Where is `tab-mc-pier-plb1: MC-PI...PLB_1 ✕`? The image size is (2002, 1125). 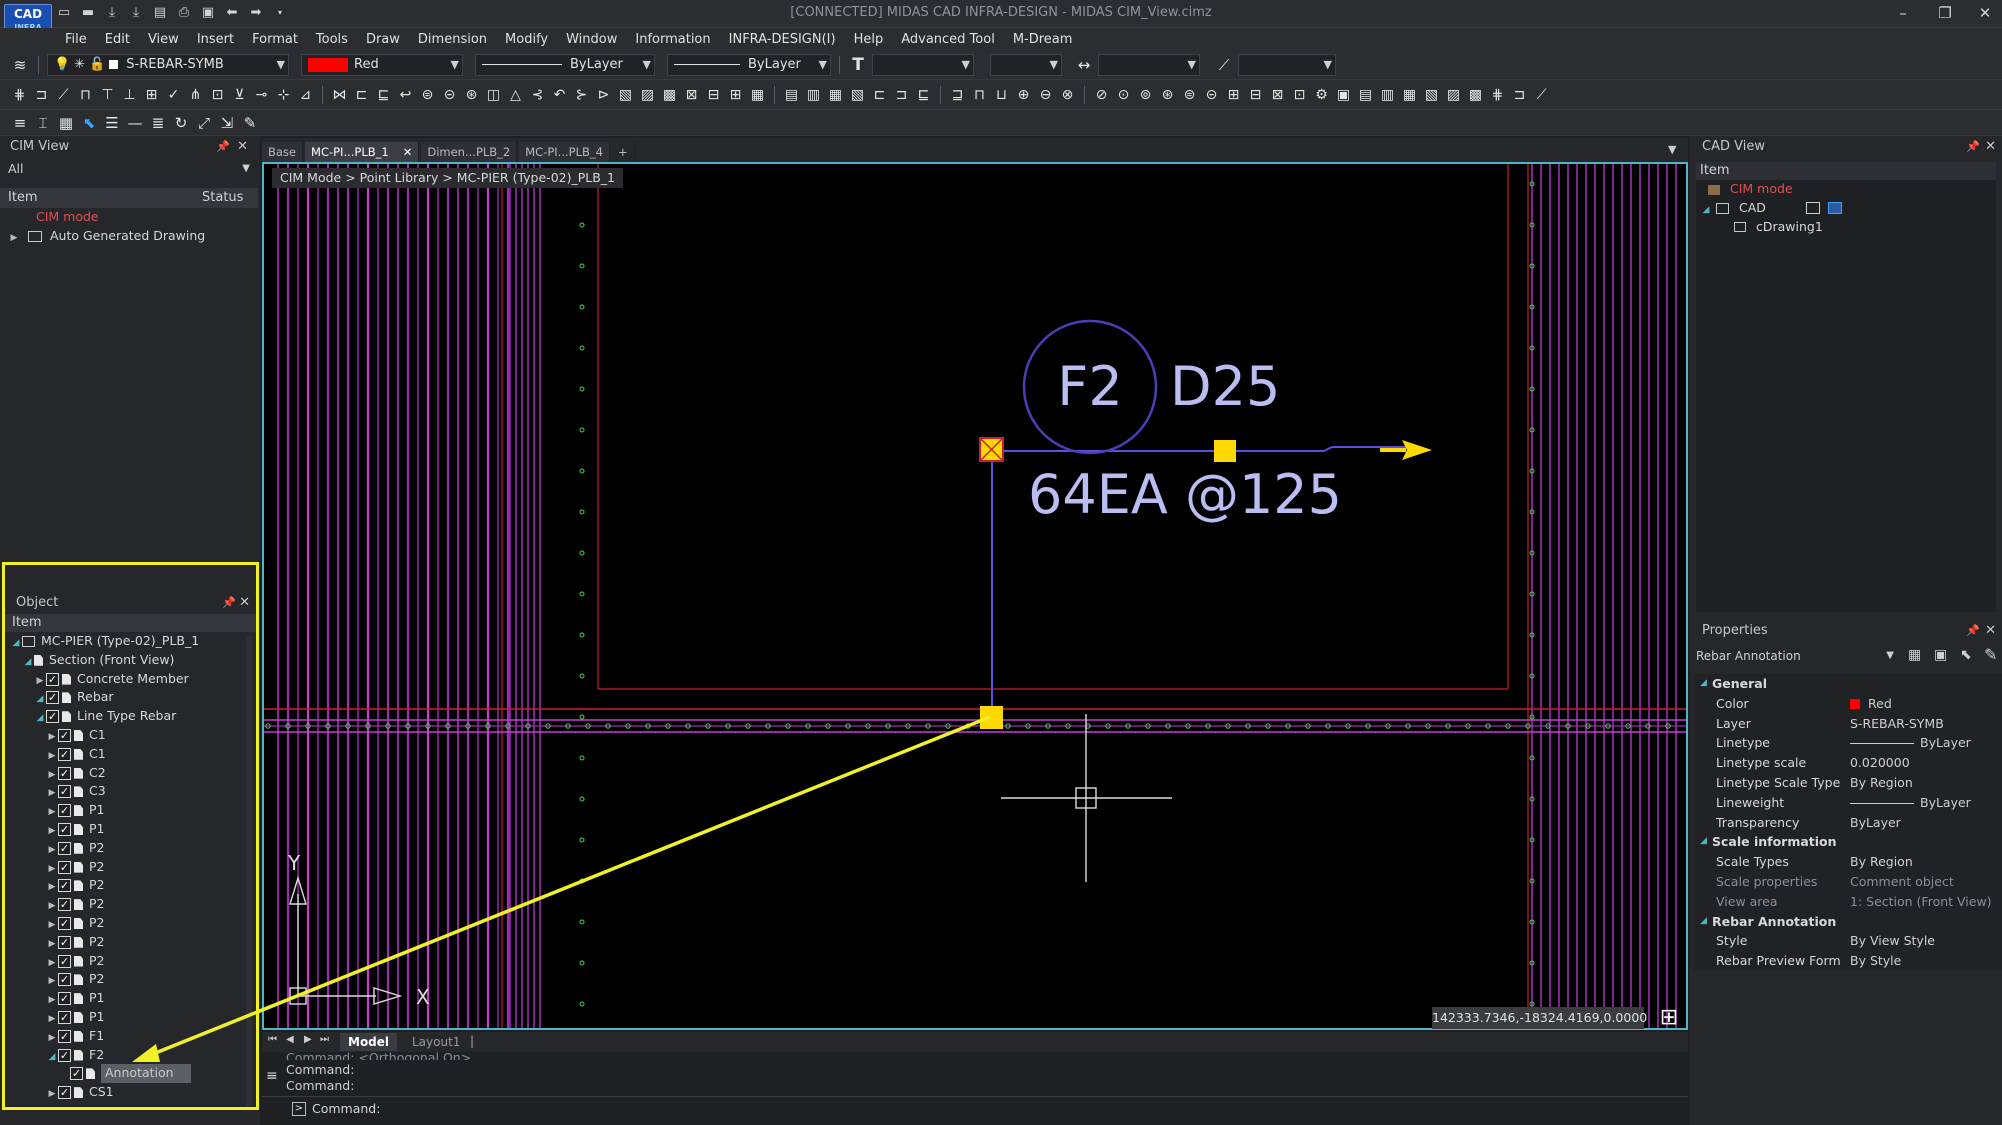 tab-mc-pier-plb1: MC-PI...PLB_1 ✕ is located at coordinates (362, 152).